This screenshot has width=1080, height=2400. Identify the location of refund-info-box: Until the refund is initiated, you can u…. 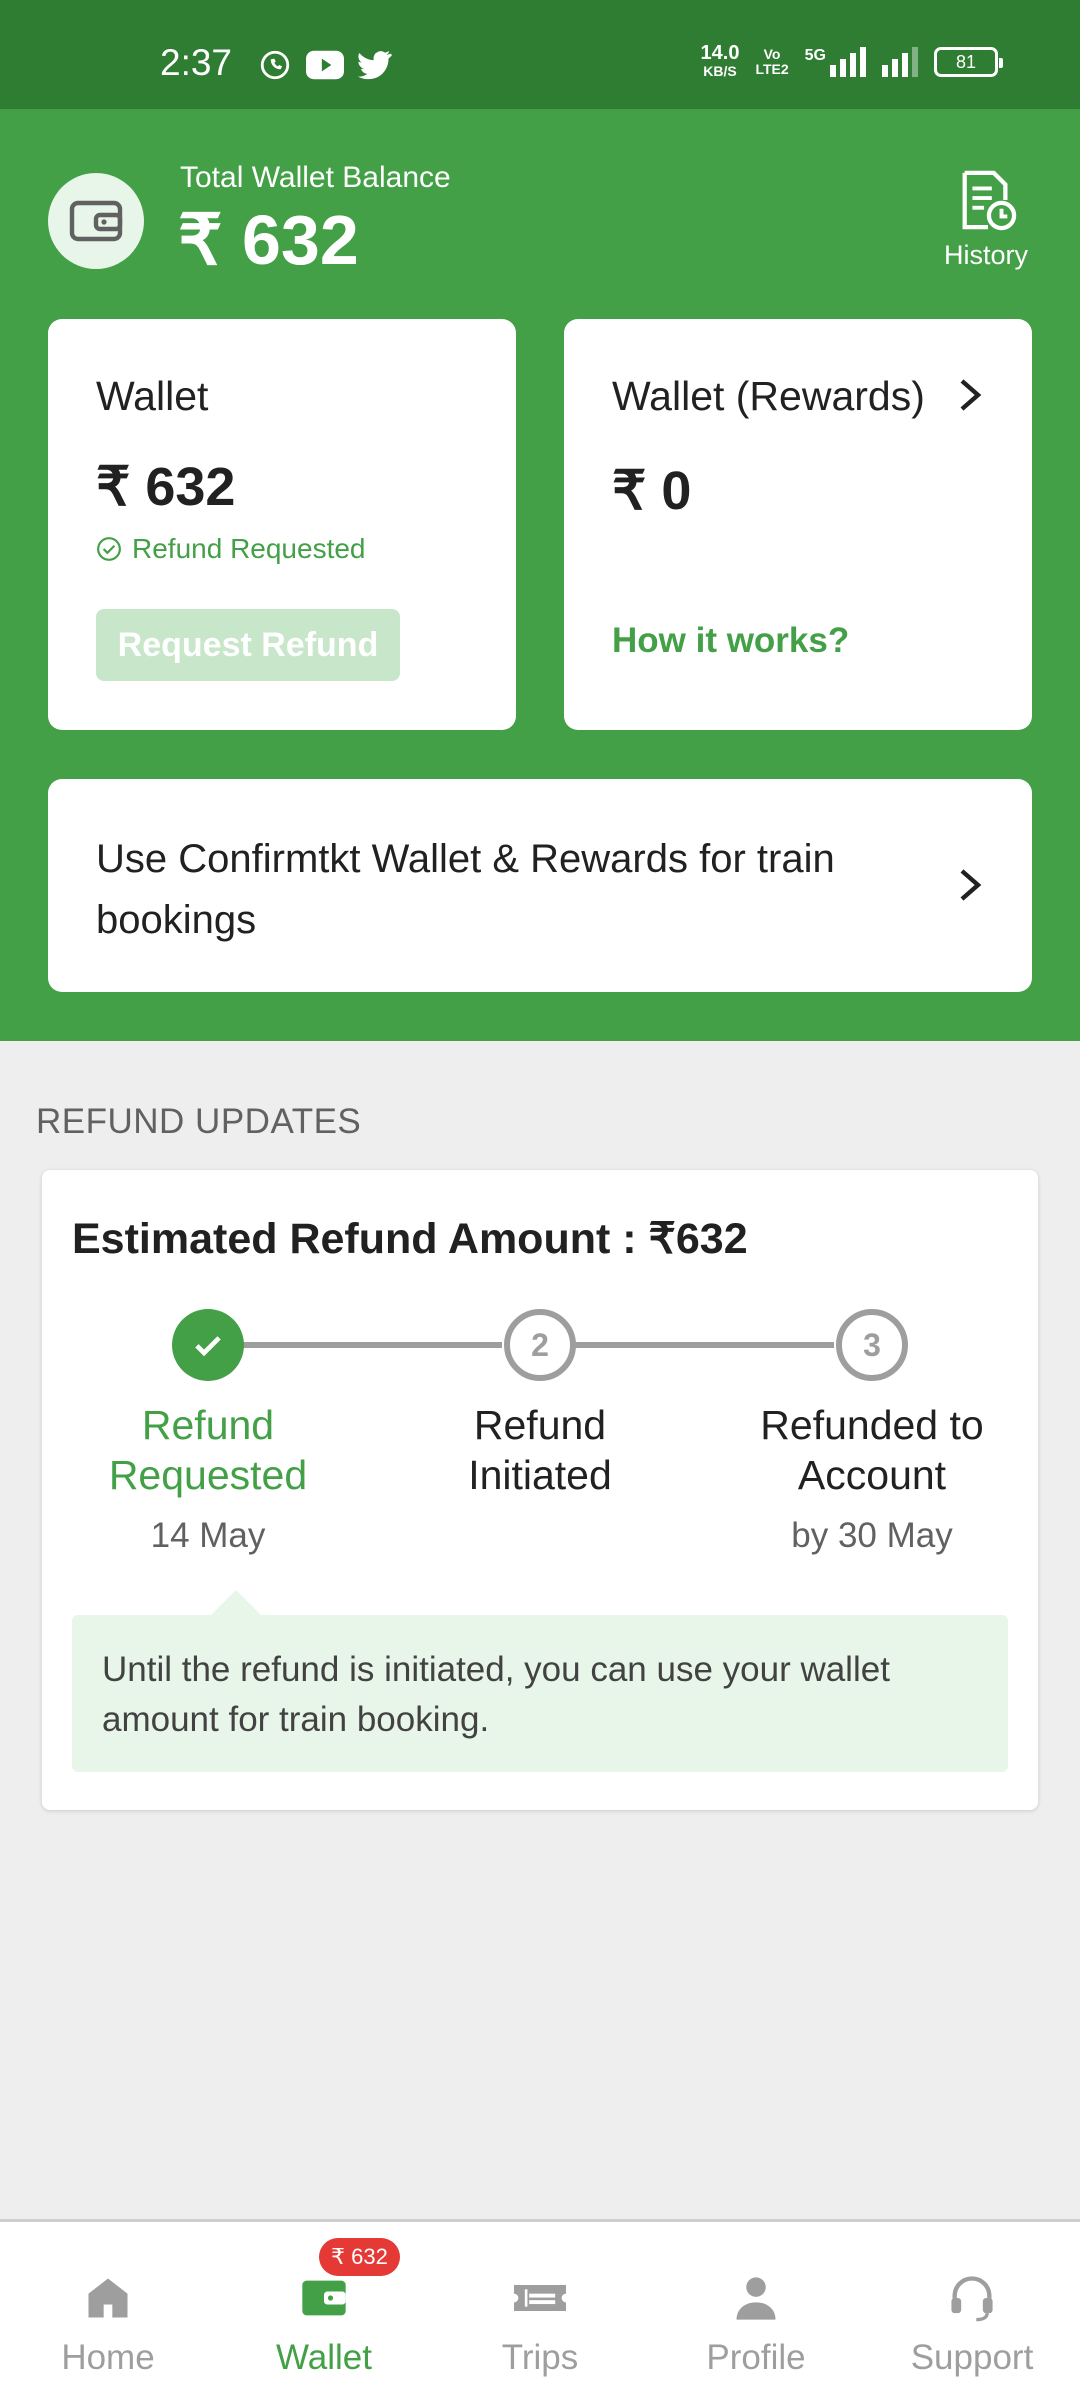
(540, 1693).